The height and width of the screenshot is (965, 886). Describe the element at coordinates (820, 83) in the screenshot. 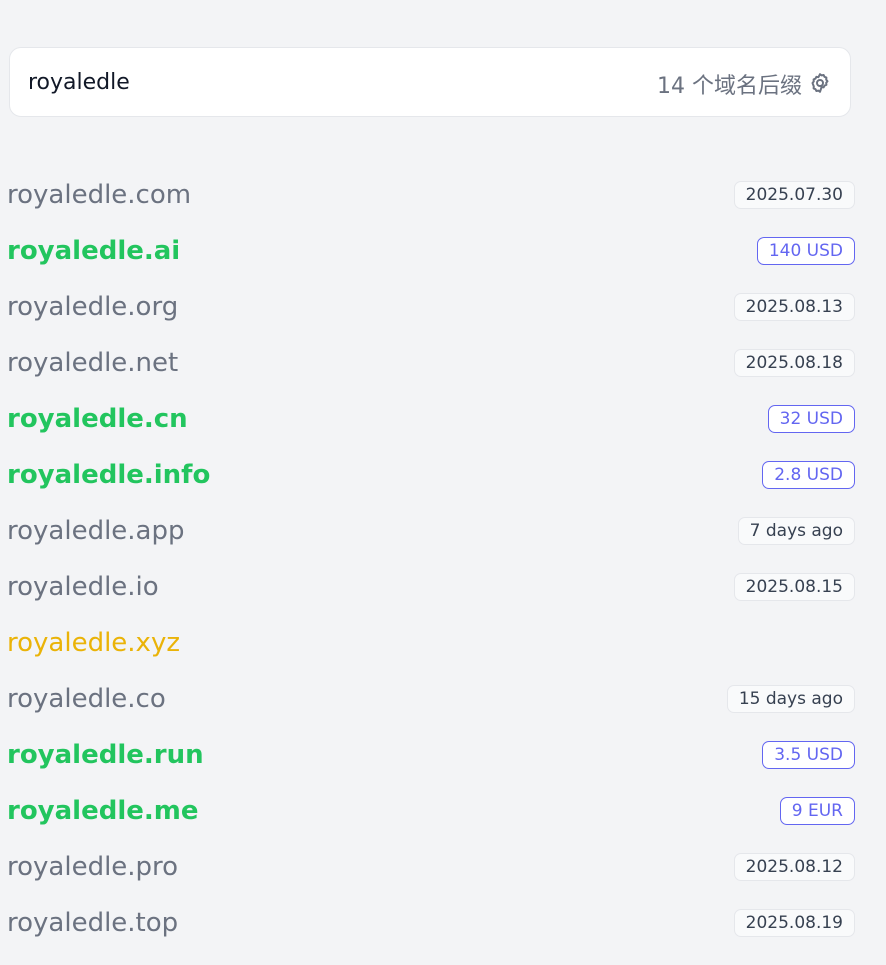

I see `gear-icon` at that location.